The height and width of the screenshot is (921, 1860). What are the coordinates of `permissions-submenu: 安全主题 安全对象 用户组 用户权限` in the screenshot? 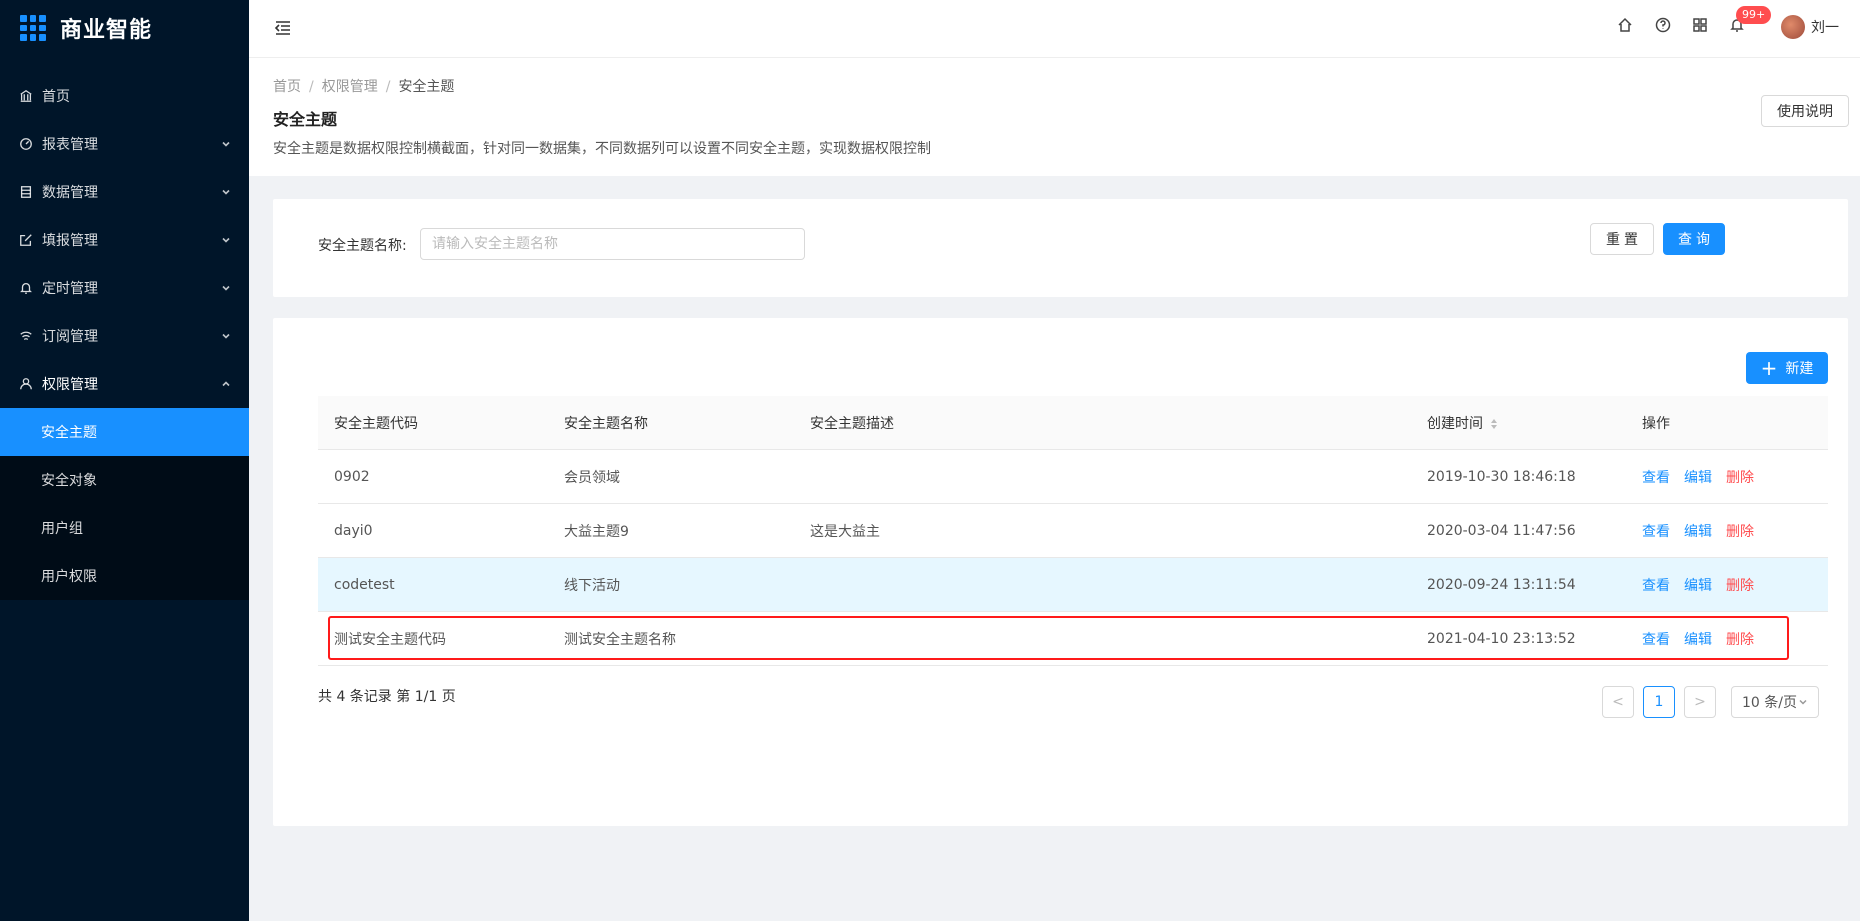 It's located at (124, 504).